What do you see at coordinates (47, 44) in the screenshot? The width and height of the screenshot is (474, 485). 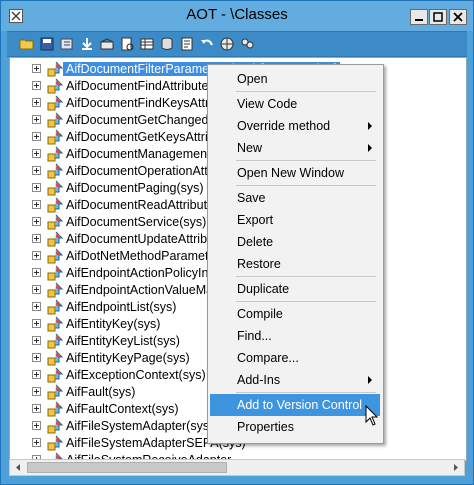 I see `save-icon` at bounding box center [47, 44].